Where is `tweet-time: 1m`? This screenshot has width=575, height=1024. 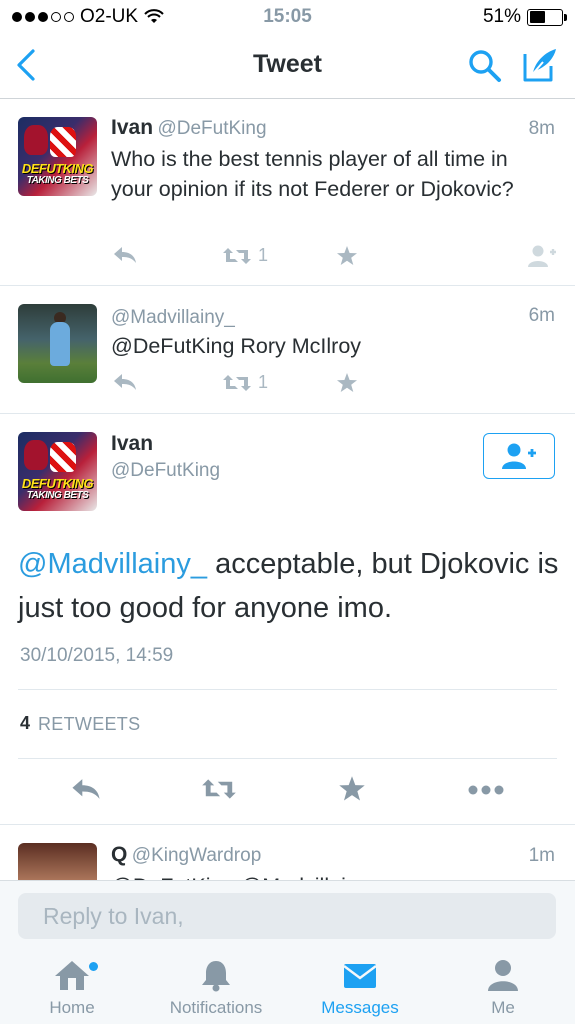
tweet-time: 1m is located at coordinates (541, 855).